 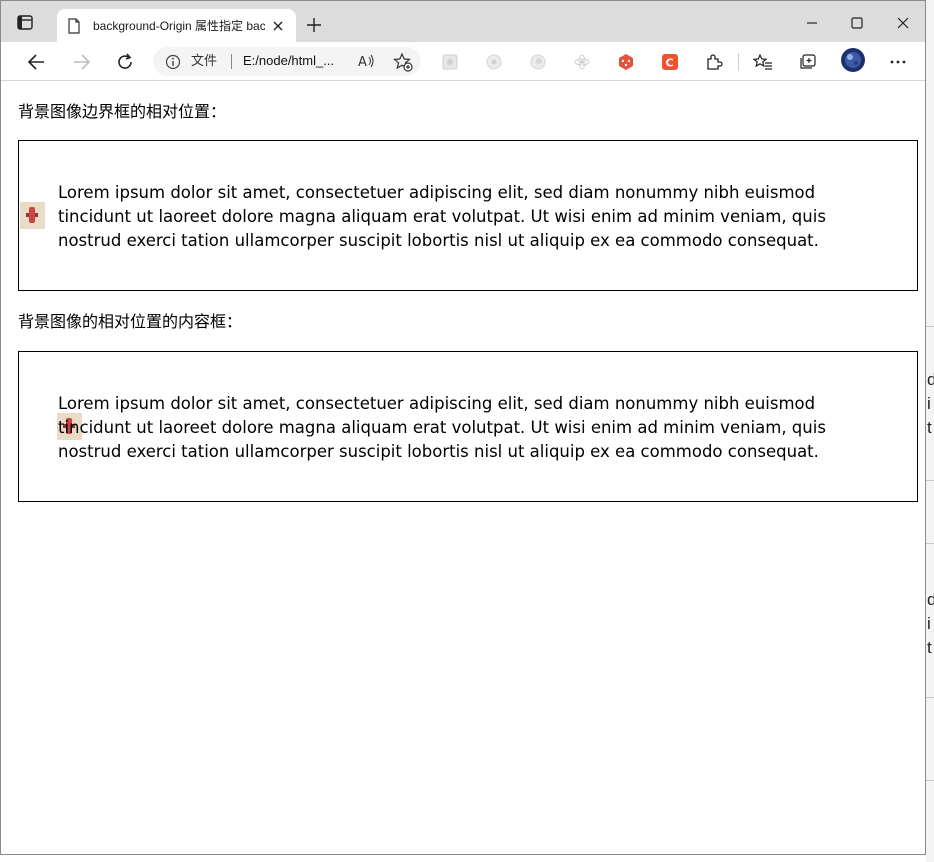 What do you see at coordinates (738, 62) in the screenshot?
I see `toolbar-divider` at bounding box center [738, 62].